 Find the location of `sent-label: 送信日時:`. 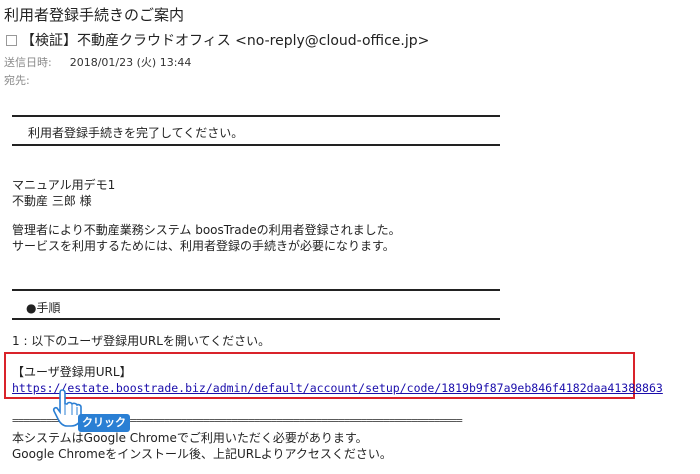

sent-label: 送信日時: is located at coordinates (28, 62).